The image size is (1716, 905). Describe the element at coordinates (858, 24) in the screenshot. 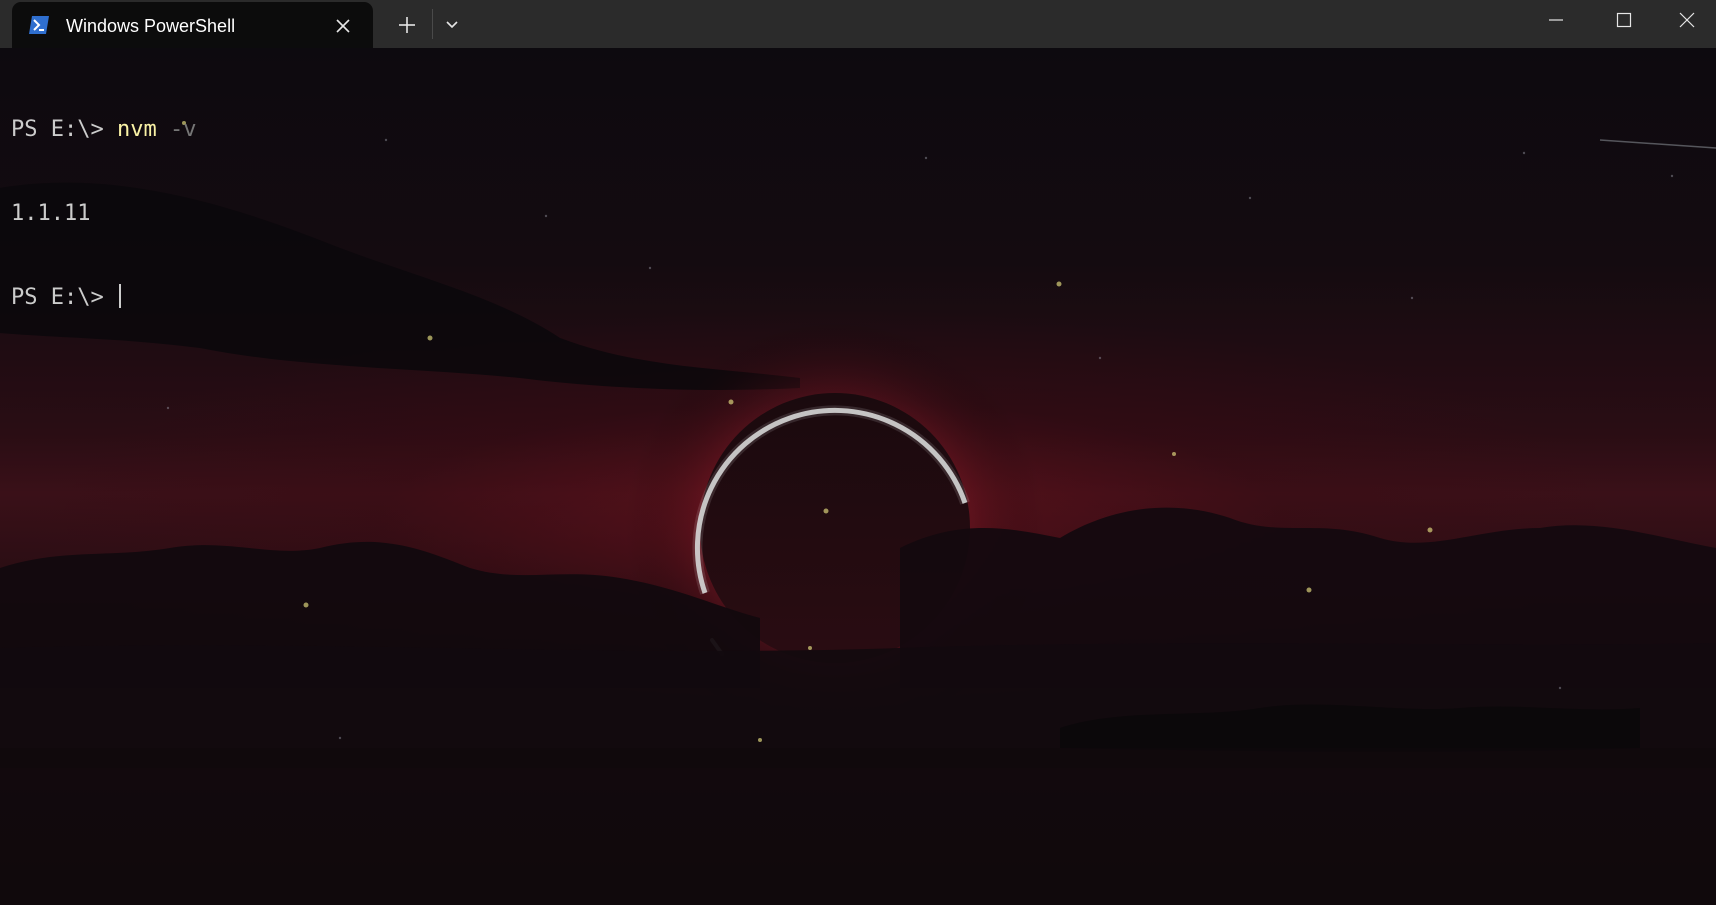

I see `title-bar: Windows PowerShell` at that location.